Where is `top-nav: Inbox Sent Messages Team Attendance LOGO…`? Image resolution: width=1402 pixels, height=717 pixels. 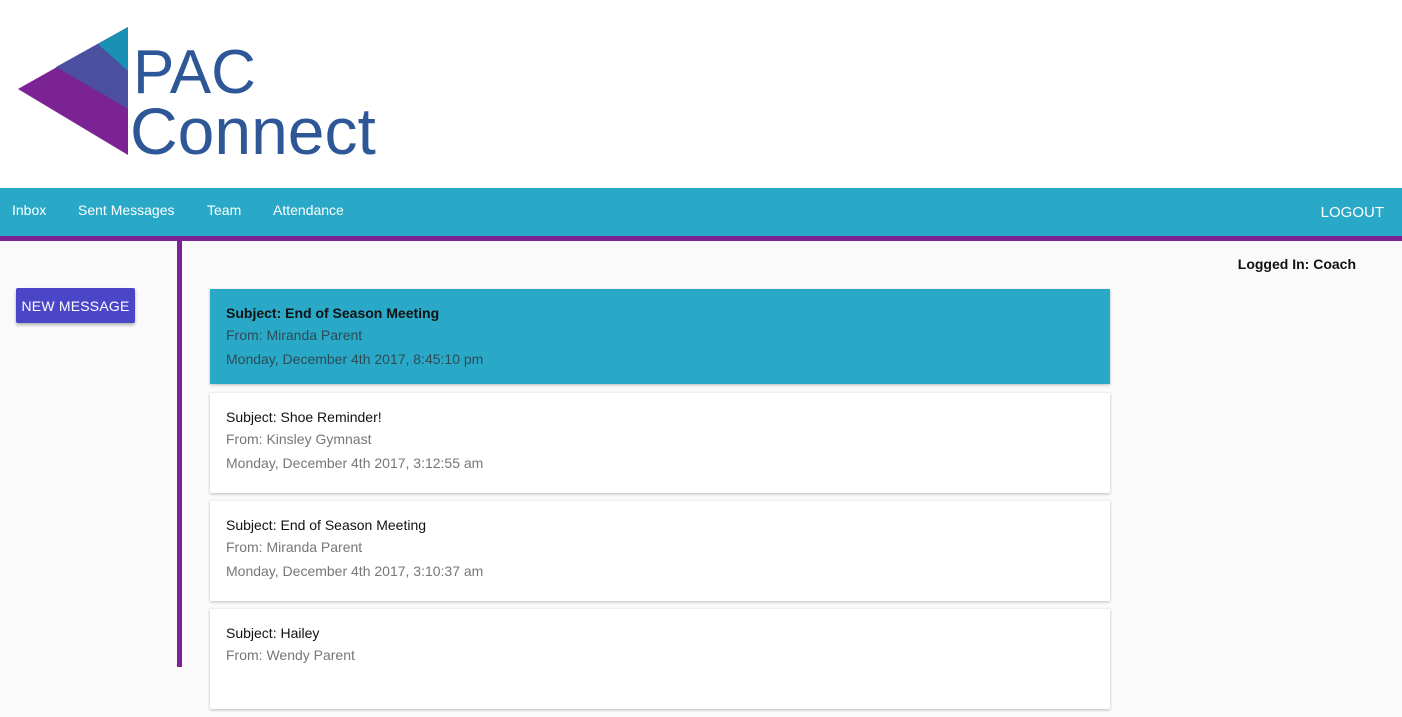
top-nav: Inbox Sent Messages Team Attendance LOGO… is located at coordinates (701, 212).